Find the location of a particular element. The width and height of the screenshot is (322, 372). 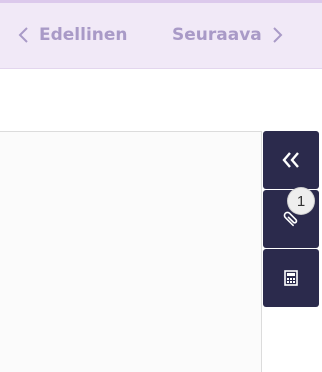

next-label: Seuraava is located at coordinates (217, 35).